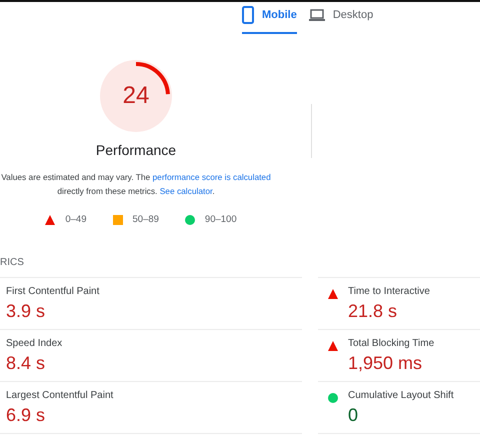 The width and height of the screenshot is (480, 440). What do you see at coordinates (373, 311) in the screenshot?
I see `metric-value: 21.8 s` at bounding box center [373, 311].